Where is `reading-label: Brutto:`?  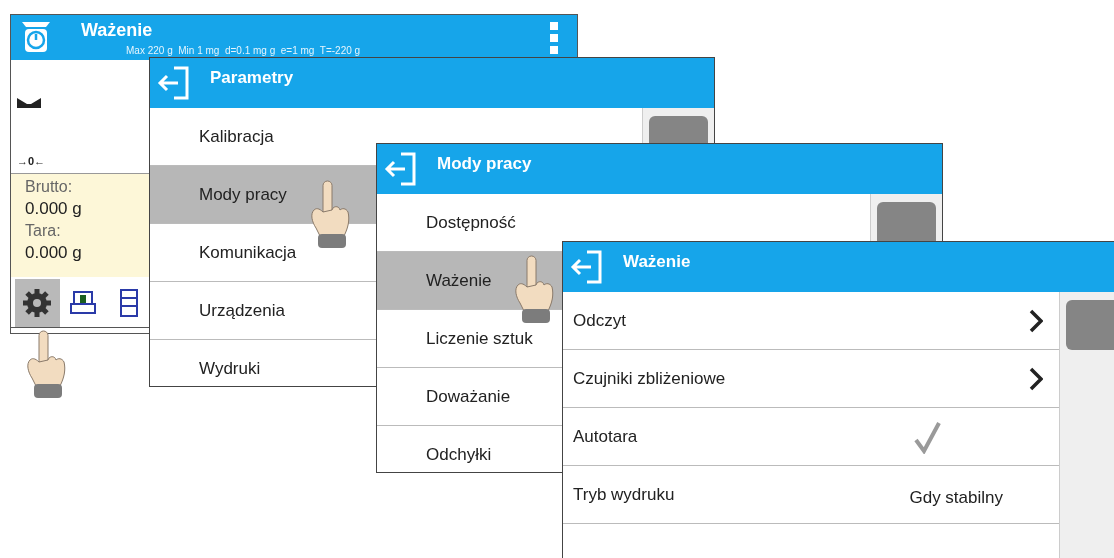 reading-label: Brutto: is located at coordinates (49, 187).